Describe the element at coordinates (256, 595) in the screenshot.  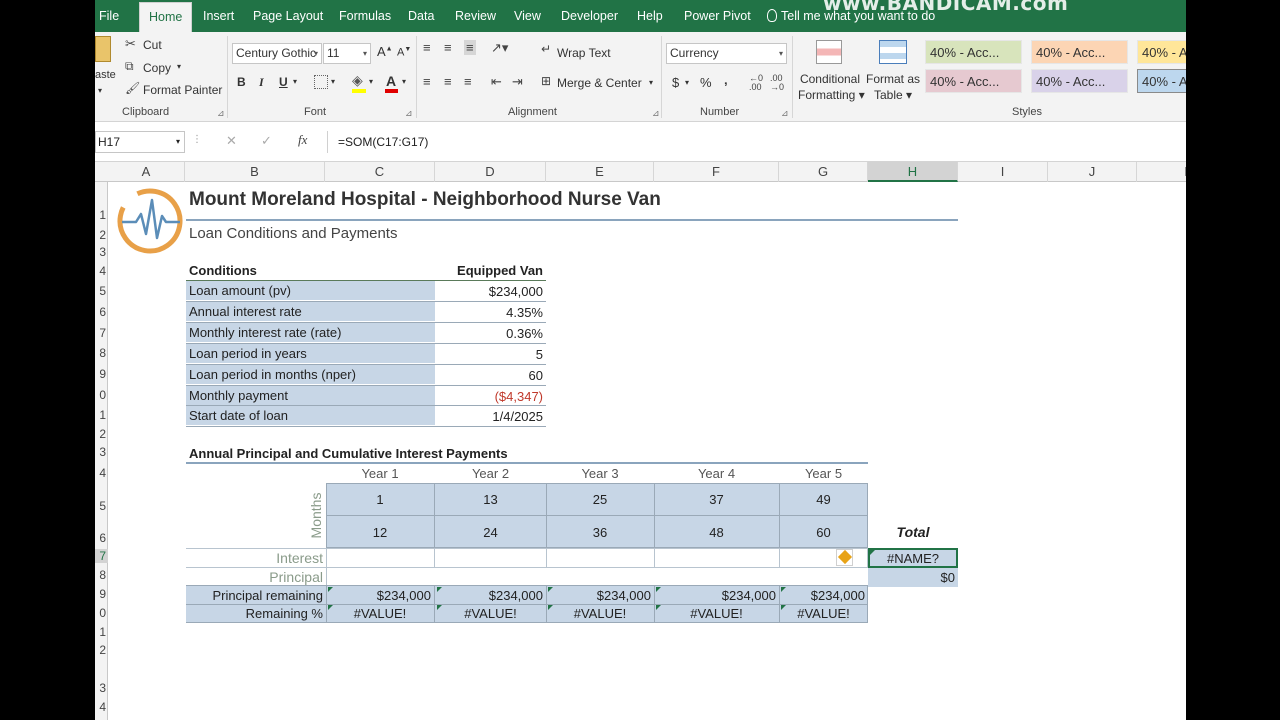
I see `principal-remaining-label: Principal remaining` at that location.